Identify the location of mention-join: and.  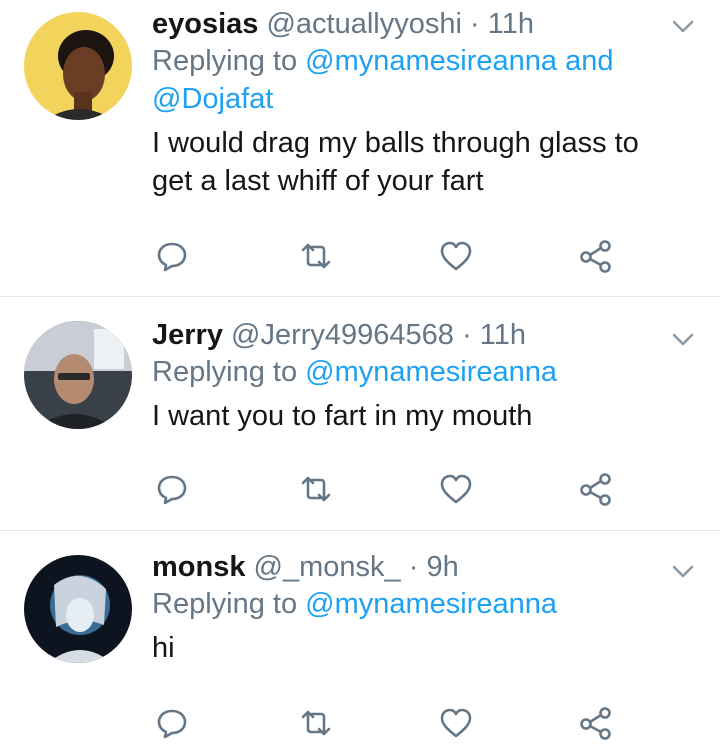
(589, 61).